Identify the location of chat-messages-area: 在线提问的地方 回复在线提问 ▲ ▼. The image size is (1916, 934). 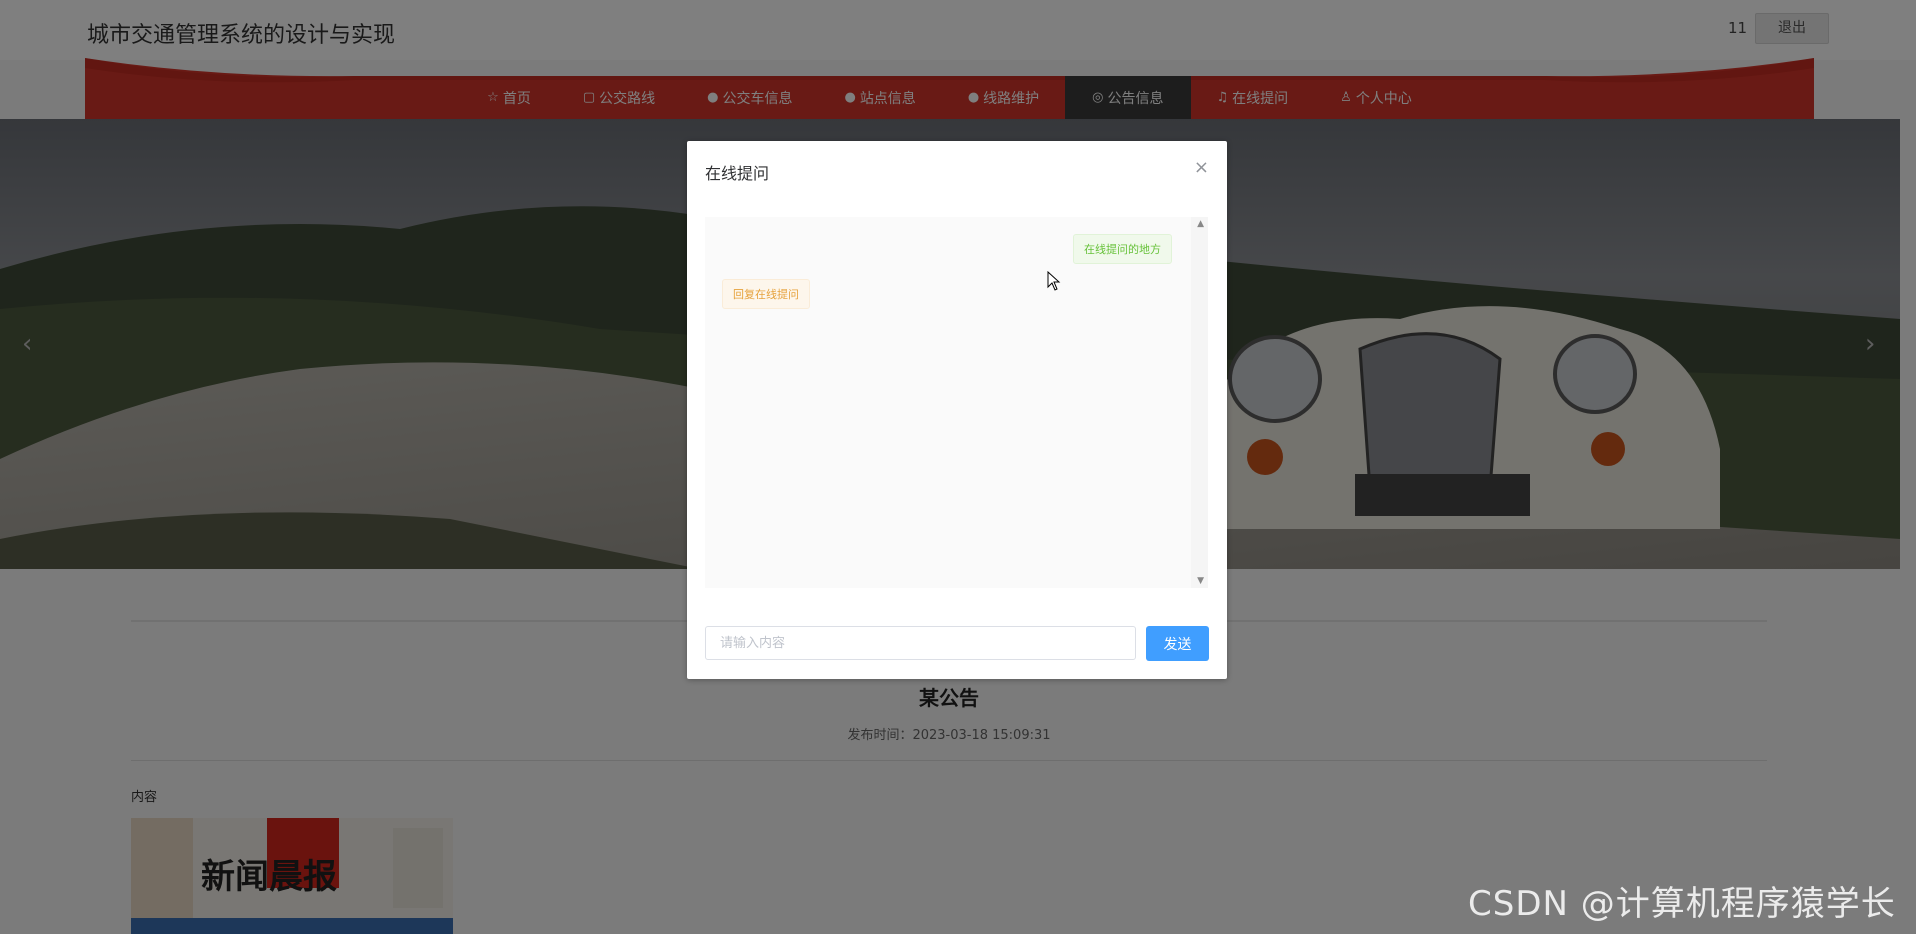
(956, 402).